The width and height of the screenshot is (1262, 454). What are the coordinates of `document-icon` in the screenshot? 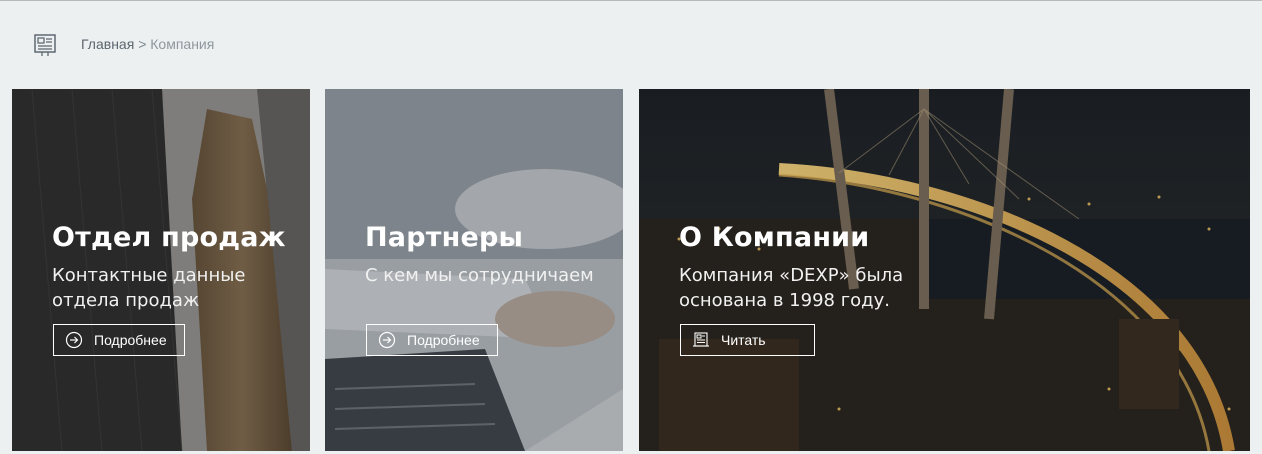 It's located at (45, 45).